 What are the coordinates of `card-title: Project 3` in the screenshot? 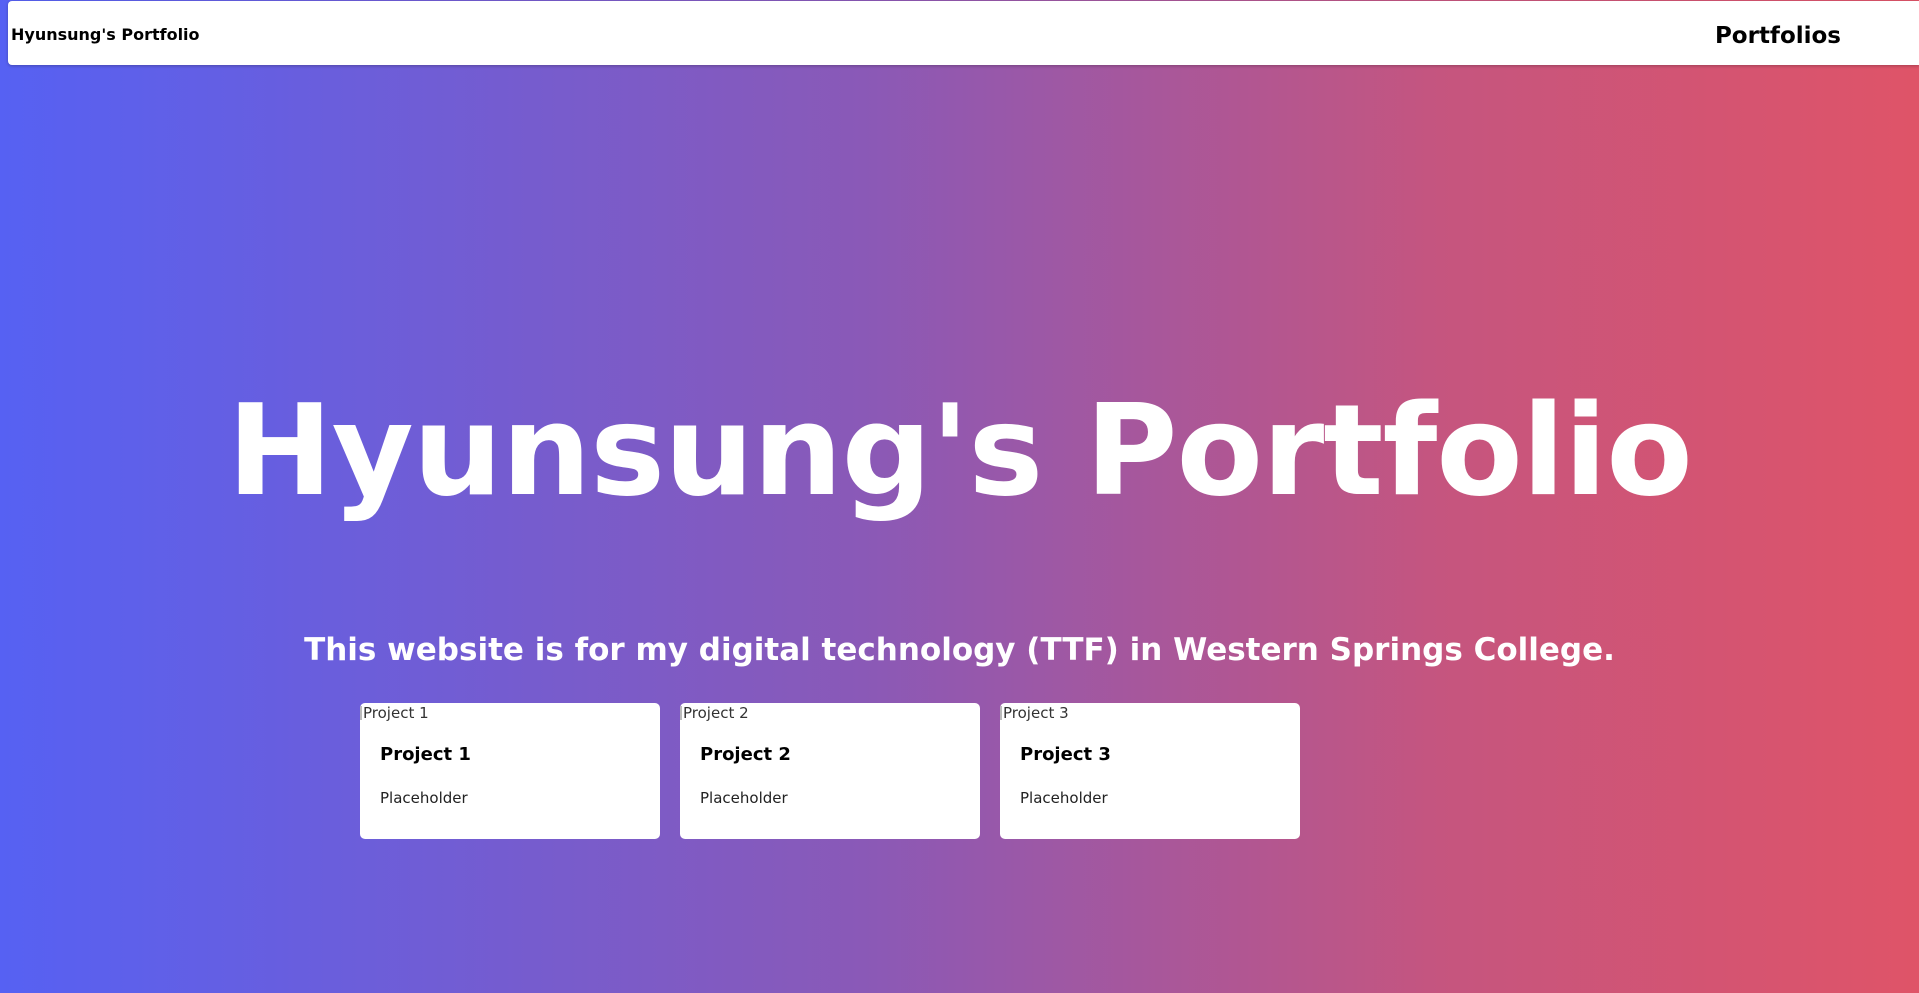 It's located at (1065, 754).